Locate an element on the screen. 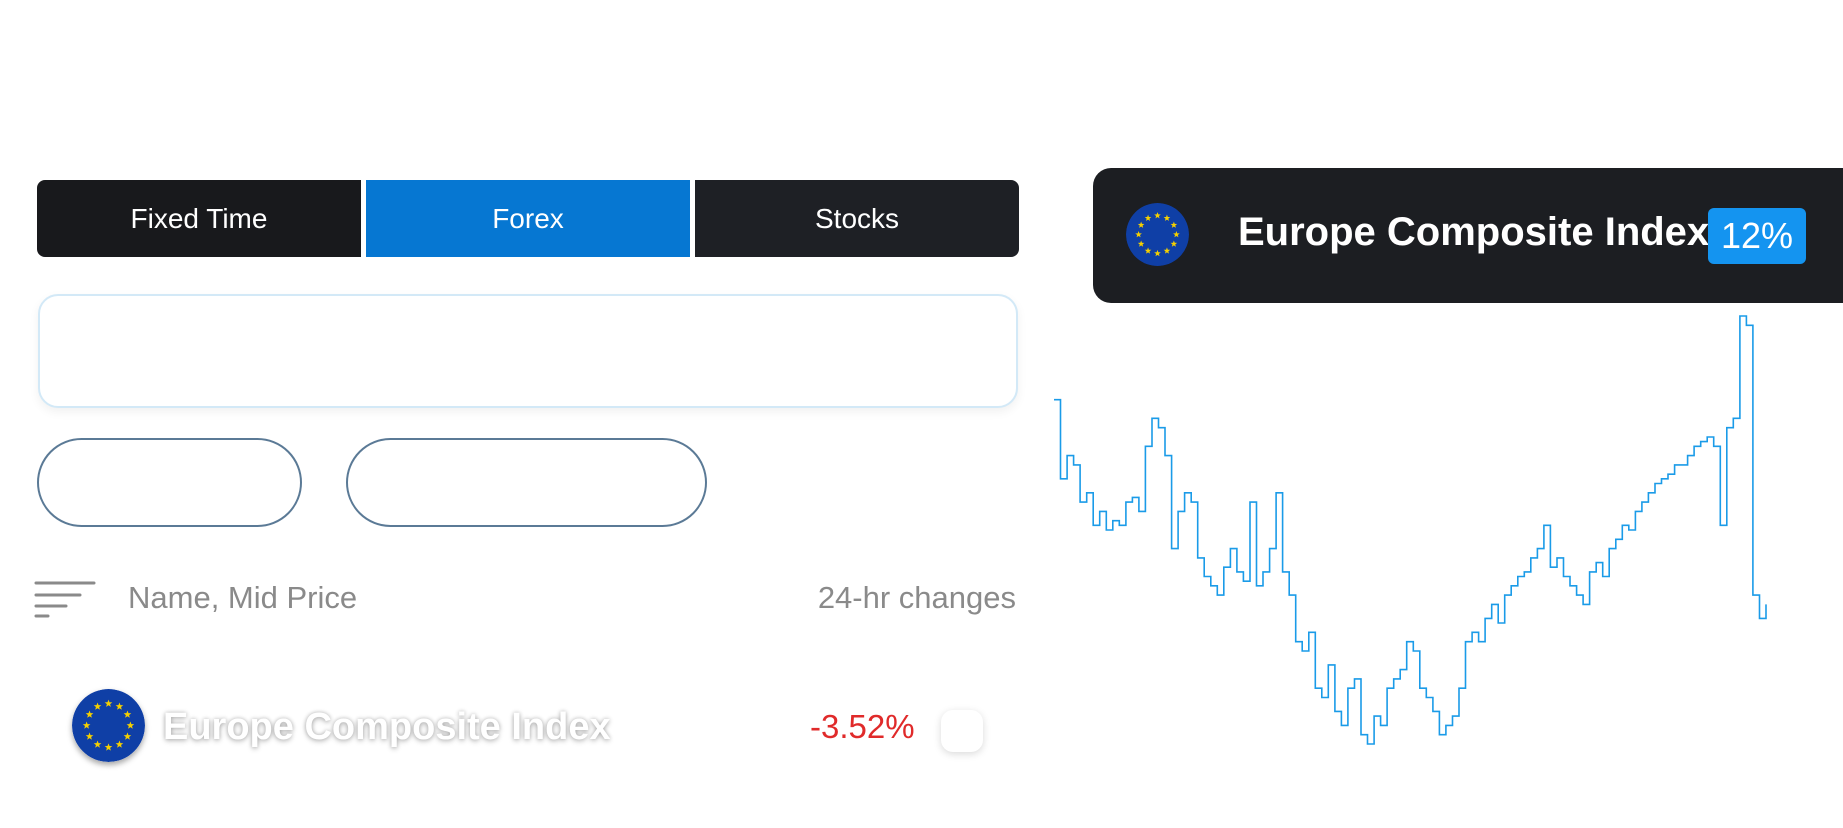 This screenshot has height=828, width=1843. search-input is located at coordinates (528, 351).